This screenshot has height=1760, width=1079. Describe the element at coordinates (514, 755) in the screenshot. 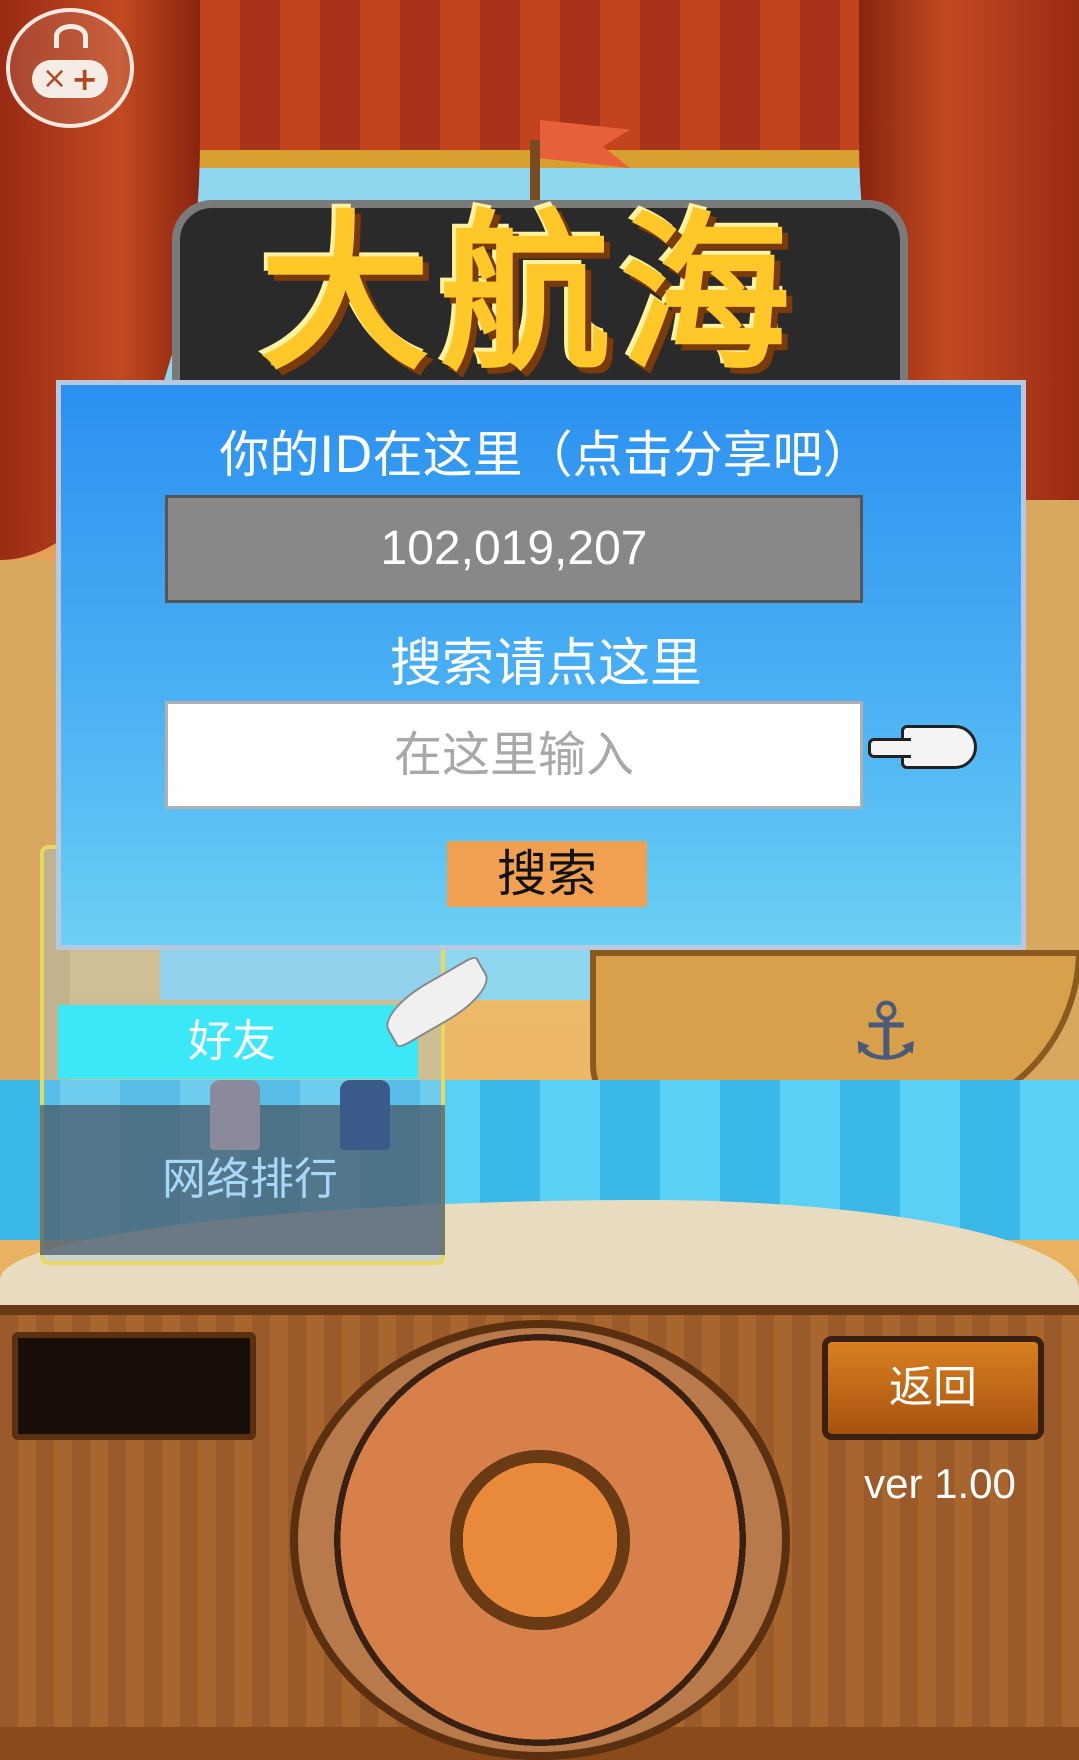

I see `search-id-input: 在这里输入` at that location.